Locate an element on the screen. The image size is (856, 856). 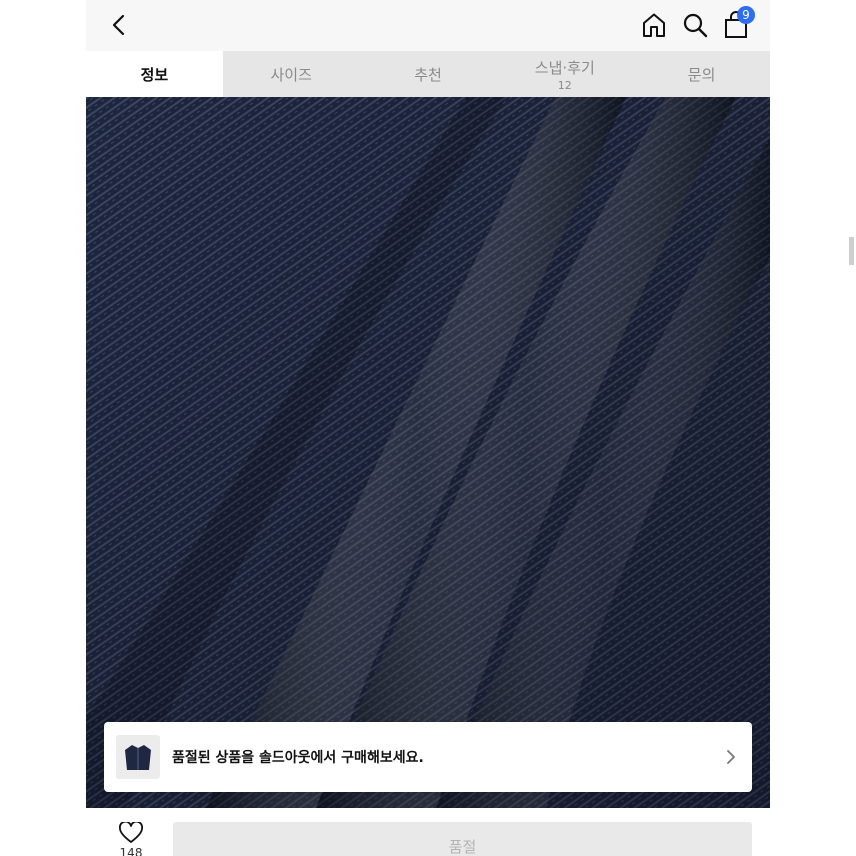
tab-label: 스냅·후기 is located at coordinates (564, 67).